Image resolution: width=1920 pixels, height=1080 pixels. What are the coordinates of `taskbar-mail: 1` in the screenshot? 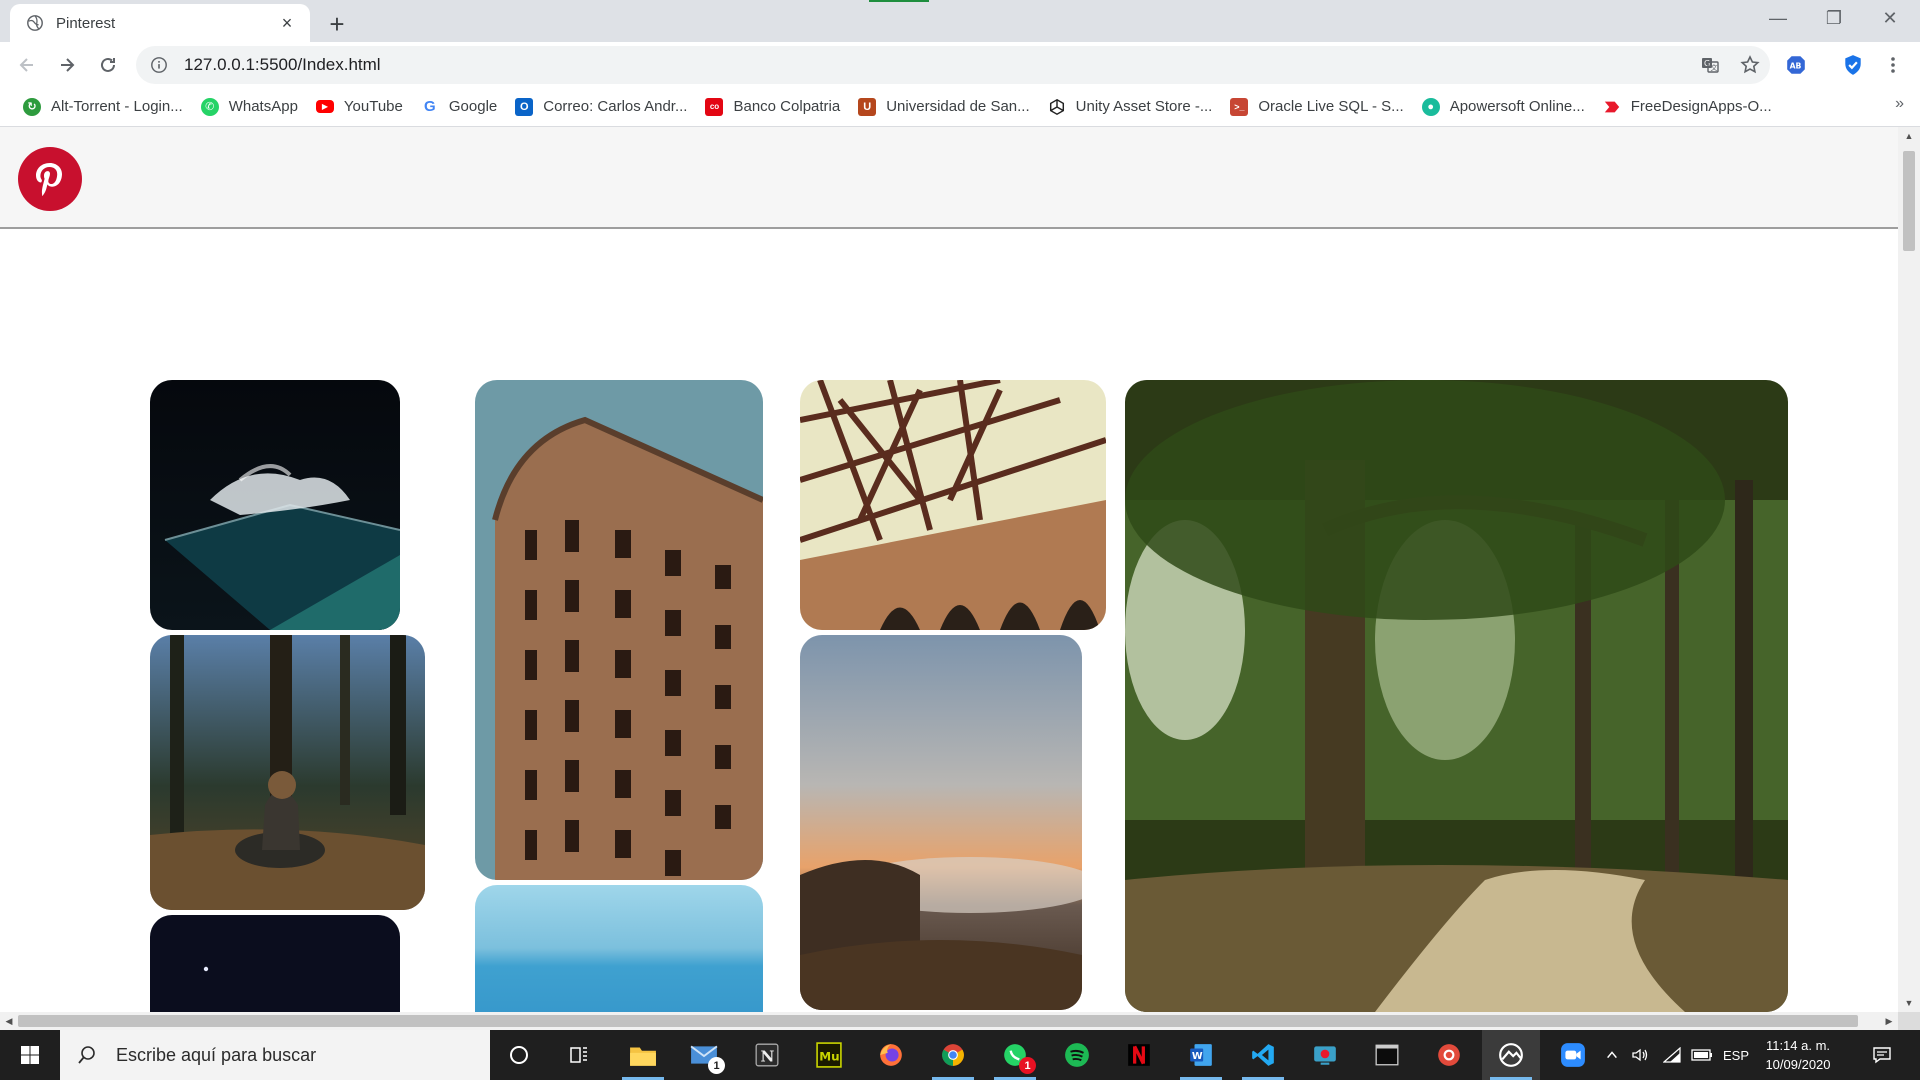 It's located at (704, 1055).